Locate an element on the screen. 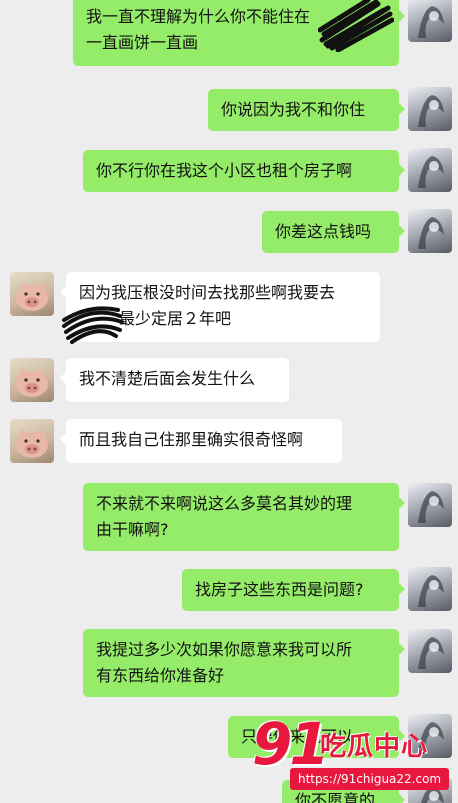 Image resolution: width=458 pixels, height=803 pixels. message-bubble-self: 你差这点钱吗 is located at coordinates (333, 232).